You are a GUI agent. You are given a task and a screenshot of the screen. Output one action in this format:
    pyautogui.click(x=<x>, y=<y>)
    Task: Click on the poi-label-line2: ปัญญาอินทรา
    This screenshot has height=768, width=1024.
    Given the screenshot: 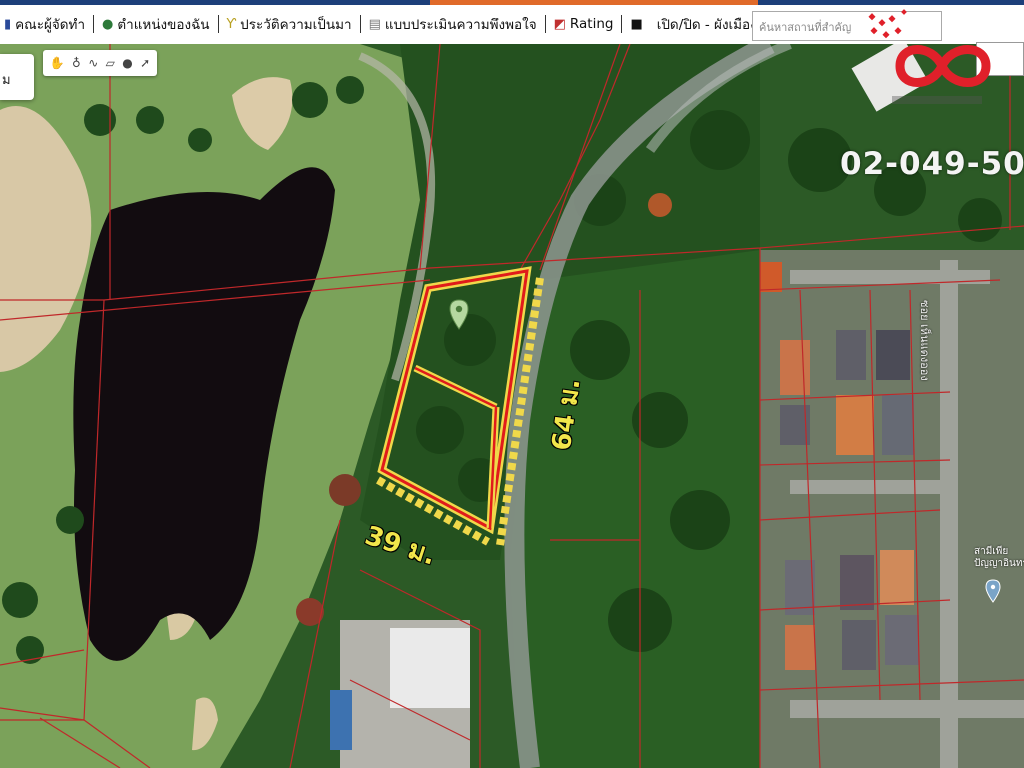 What is the action you would take?
    pyautogui.click(x=999, y=563)
    